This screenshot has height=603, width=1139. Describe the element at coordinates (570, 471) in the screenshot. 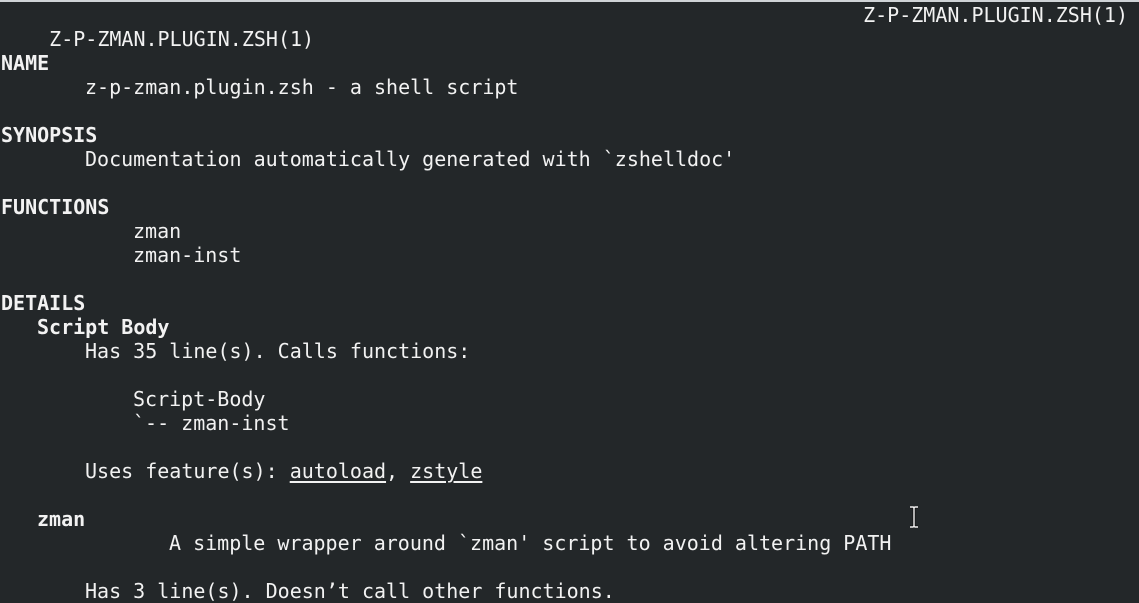

I see `uses-features-line: Uses feature(s): autoload, zstyle` at that location.